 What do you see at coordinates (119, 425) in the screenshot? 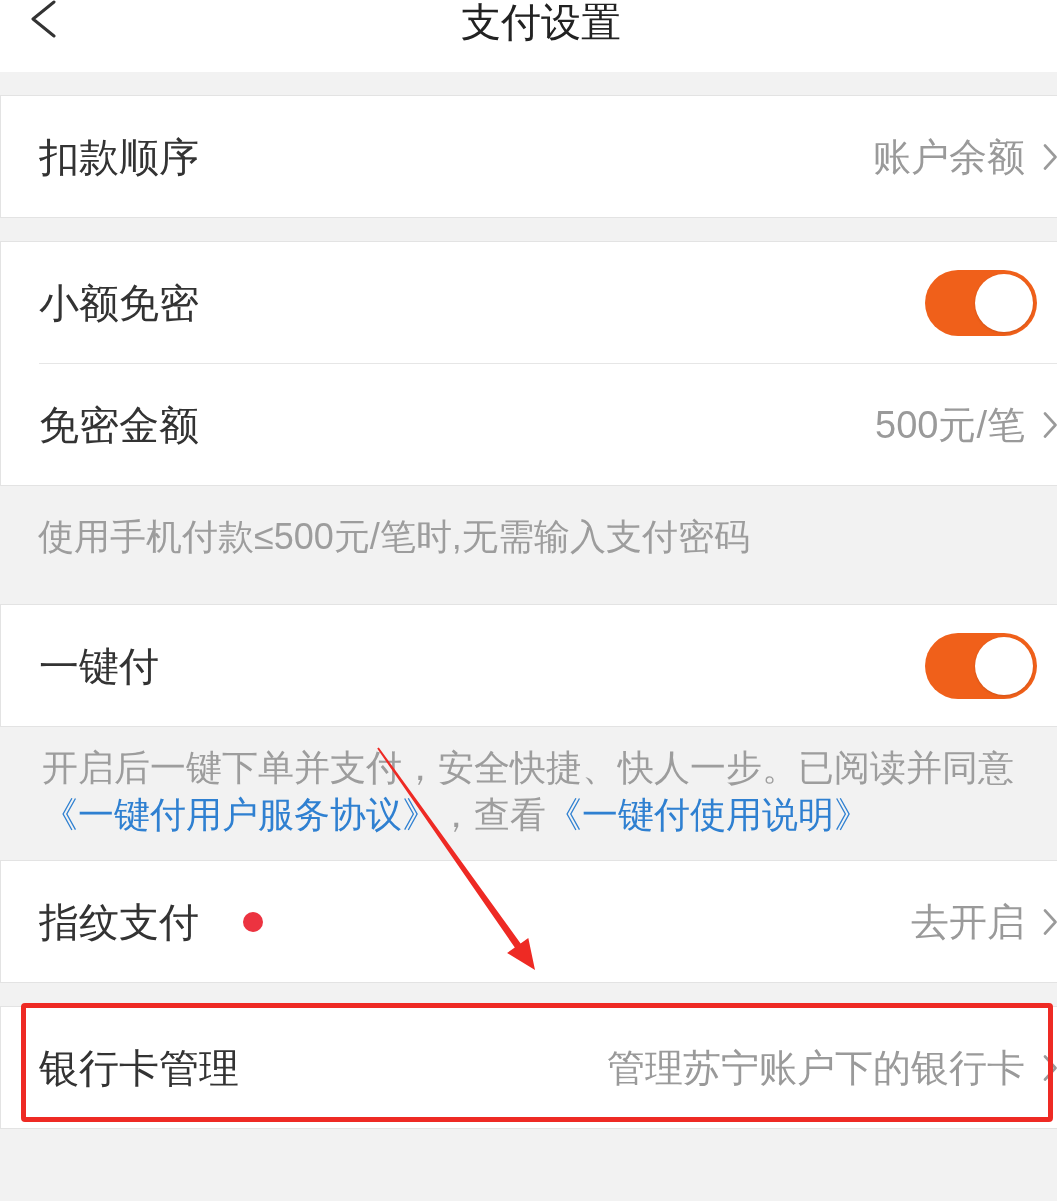
I see `setting-label: 免密金额` at bounding box center [119, 425].